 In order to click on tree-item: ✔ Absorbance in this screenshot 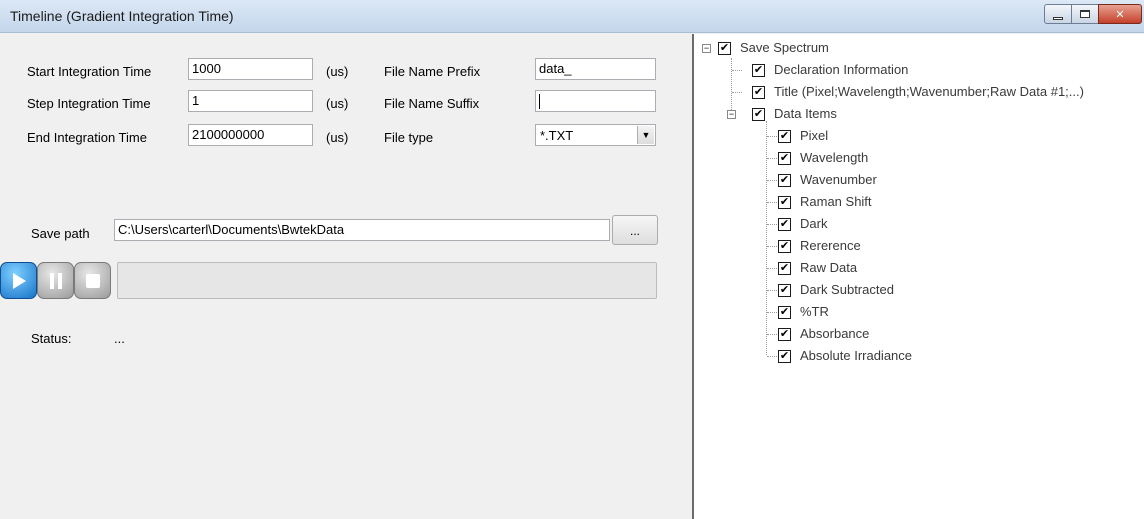, I will do `click(919, 334)`.